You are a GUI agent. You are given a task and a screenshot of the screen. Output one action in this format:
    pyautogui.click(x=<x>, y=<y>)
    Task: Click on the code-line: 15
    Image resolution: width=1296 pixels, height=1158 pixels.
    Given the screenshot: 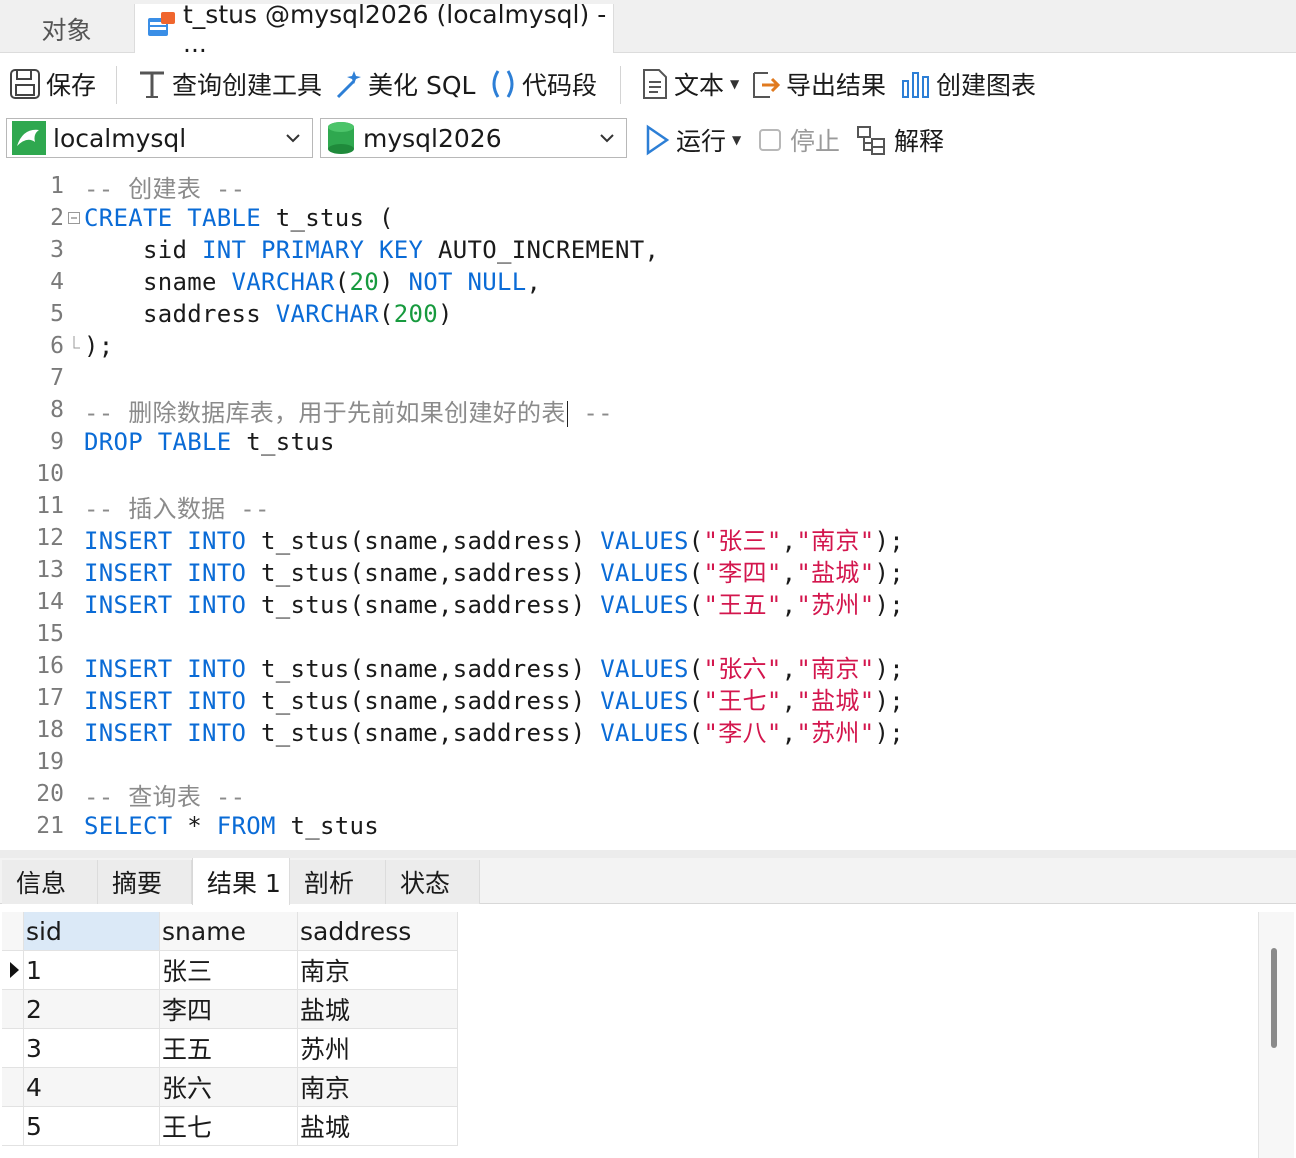 What is the action you would take?
    pyautogui.click(x=648, y=634)
    